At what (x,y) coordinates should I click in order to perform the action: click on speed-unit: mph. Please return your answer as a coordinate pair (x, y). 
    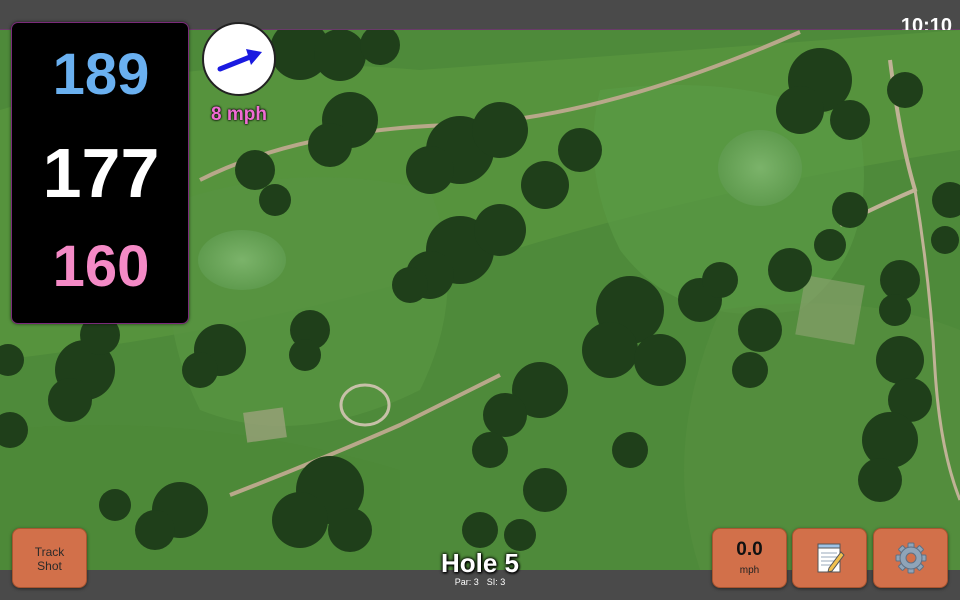
    Looking at the image, I should click on (749, 570).